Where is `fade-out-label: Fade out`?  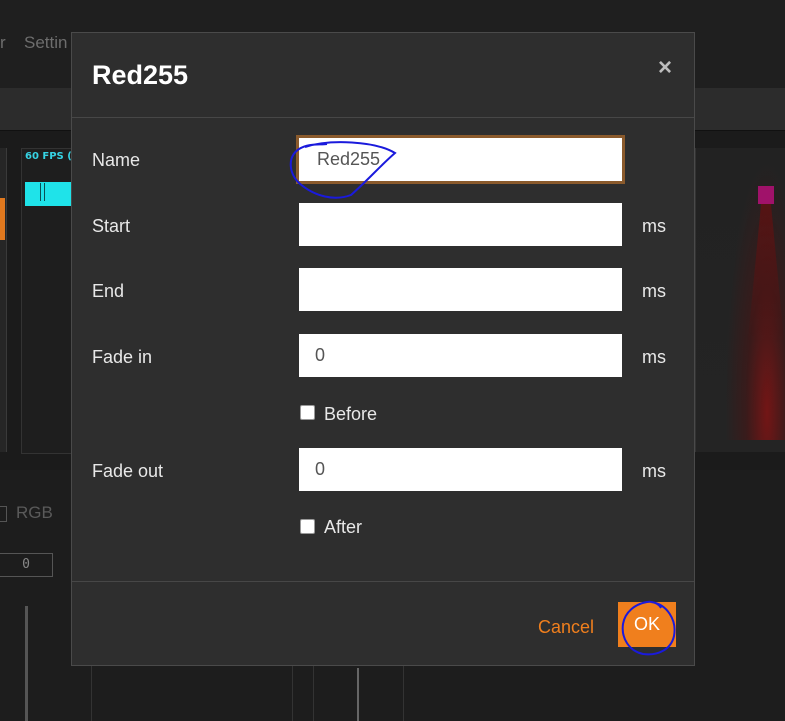 fade-out-label: Fade out is located at coordinates (128, 471).